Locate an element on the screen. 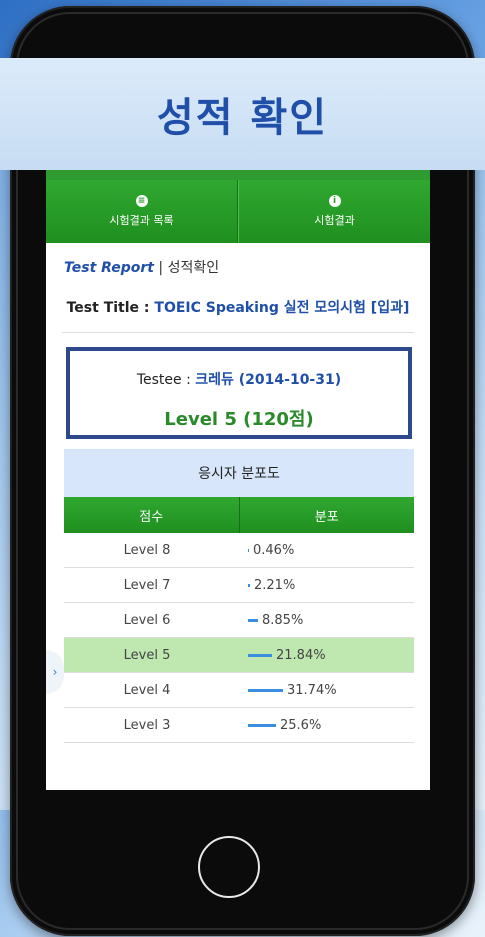  distribution-percent: 21.84% is located at coordinates (301, 655).